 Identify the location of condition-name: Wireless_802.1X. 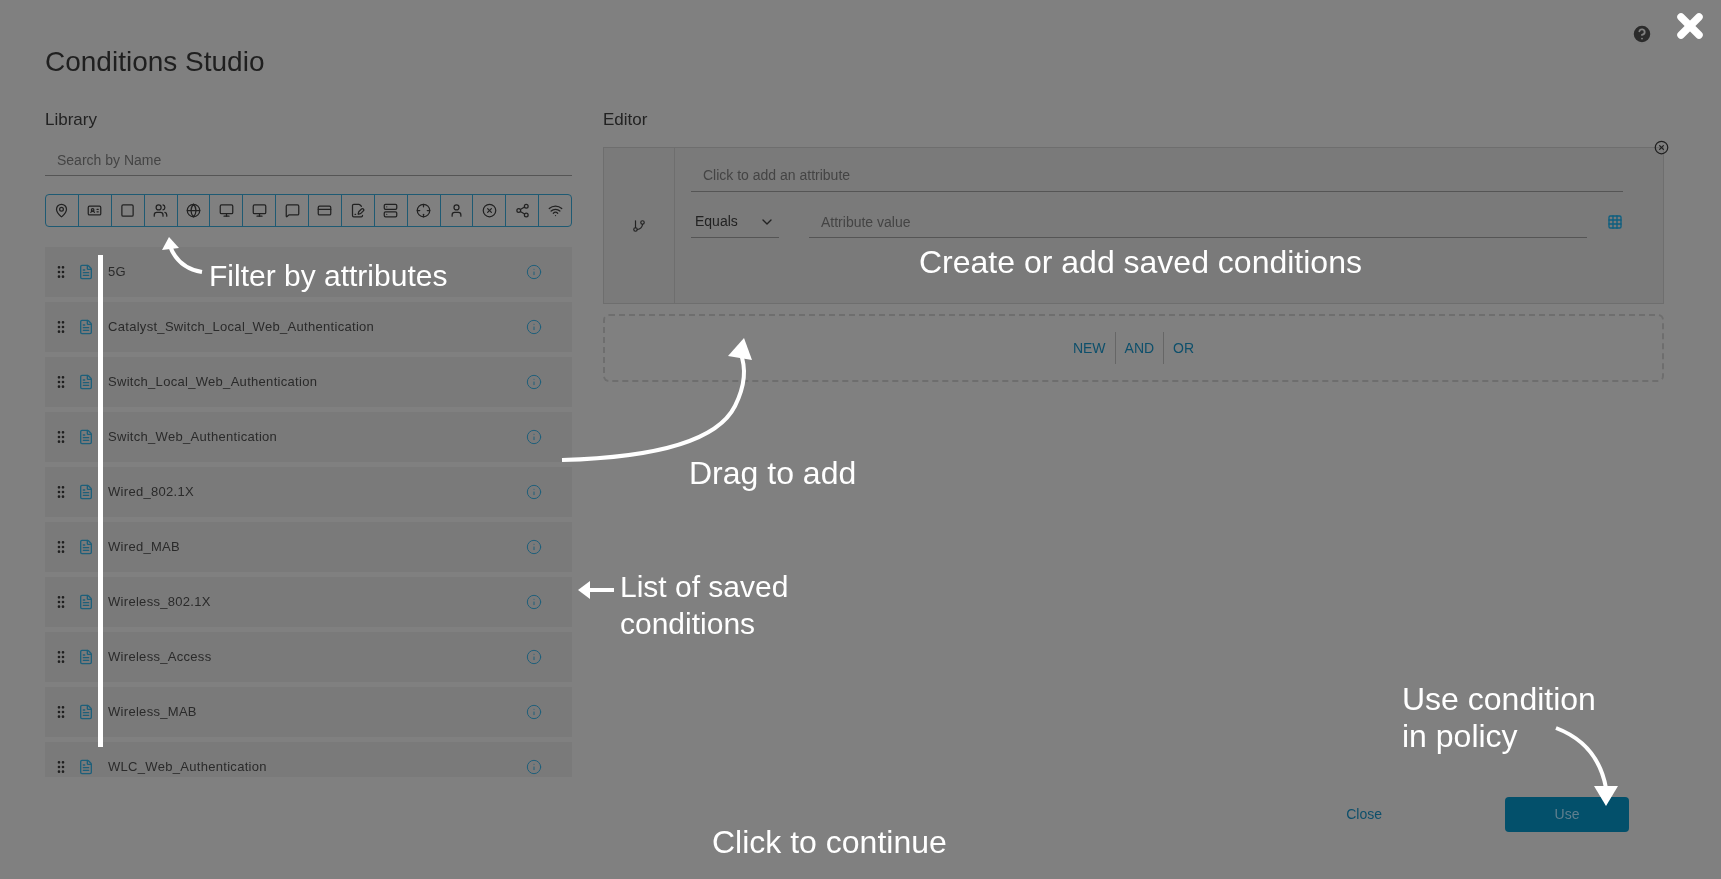
(159, 602).